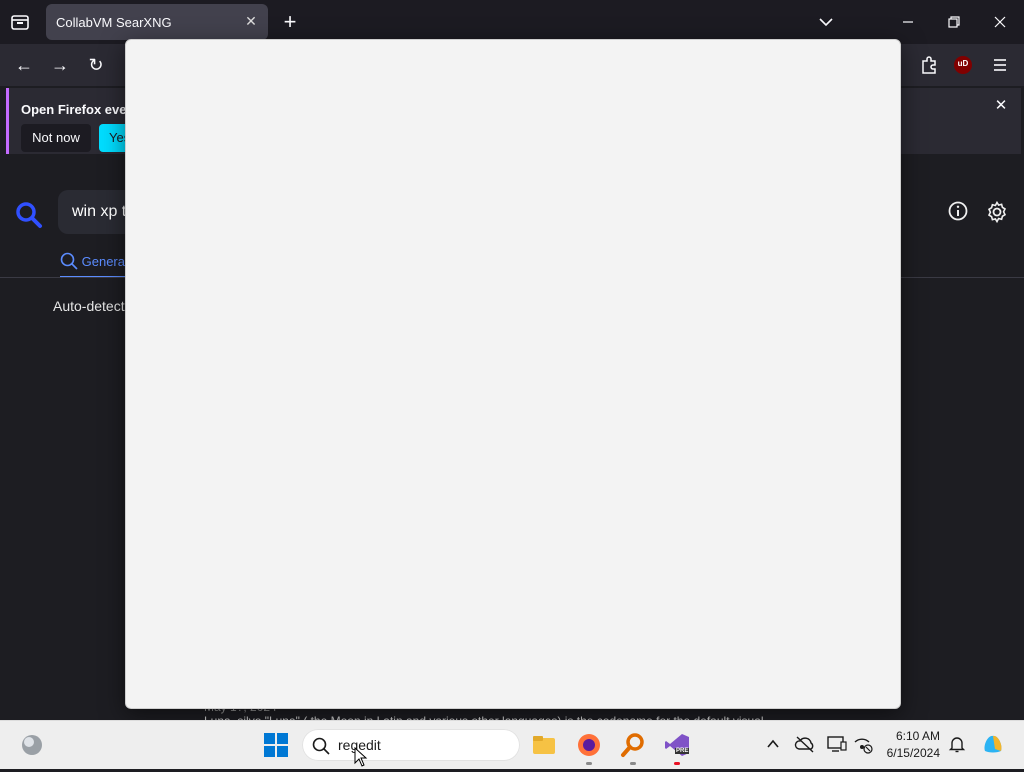 The height and width of the screenshot is (772, 1024). Describe the element at coordinates (114, 22) in the screenshot. I see `tab-title: CollabVM SearXNG` at that location.